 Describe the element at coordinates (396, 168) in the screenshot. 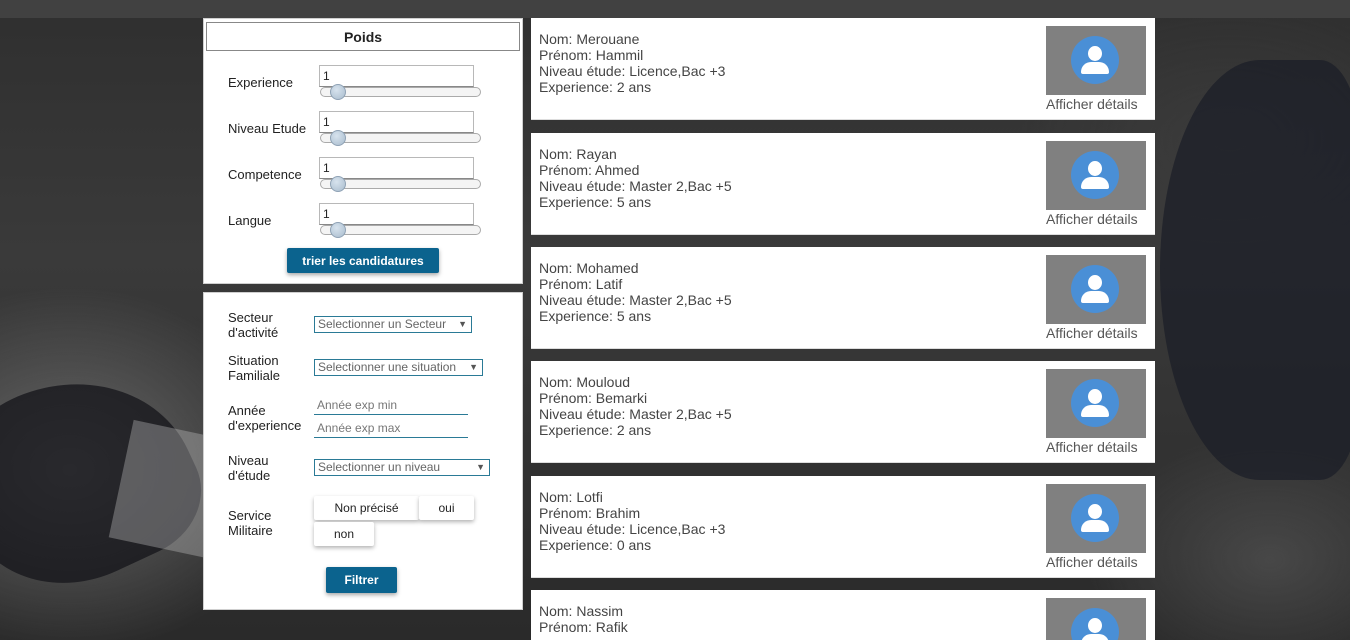

I see `competence-weight-input: 1` at that location.